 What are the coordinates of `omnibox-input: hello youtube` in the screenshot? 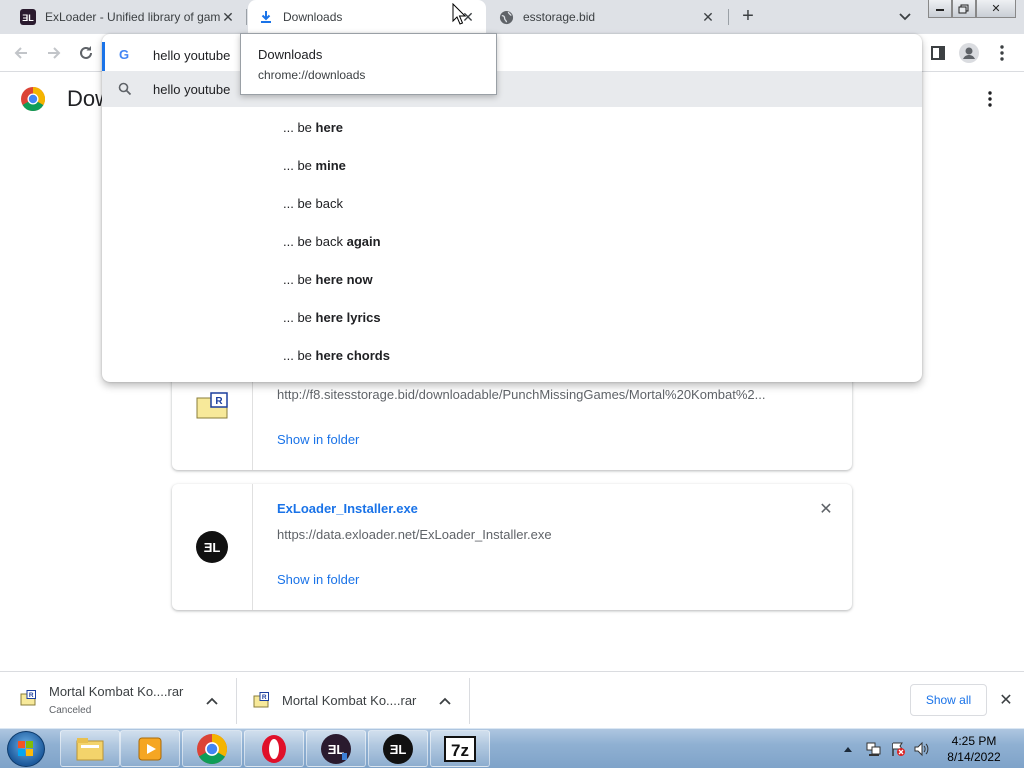 It's located at (191, 55).